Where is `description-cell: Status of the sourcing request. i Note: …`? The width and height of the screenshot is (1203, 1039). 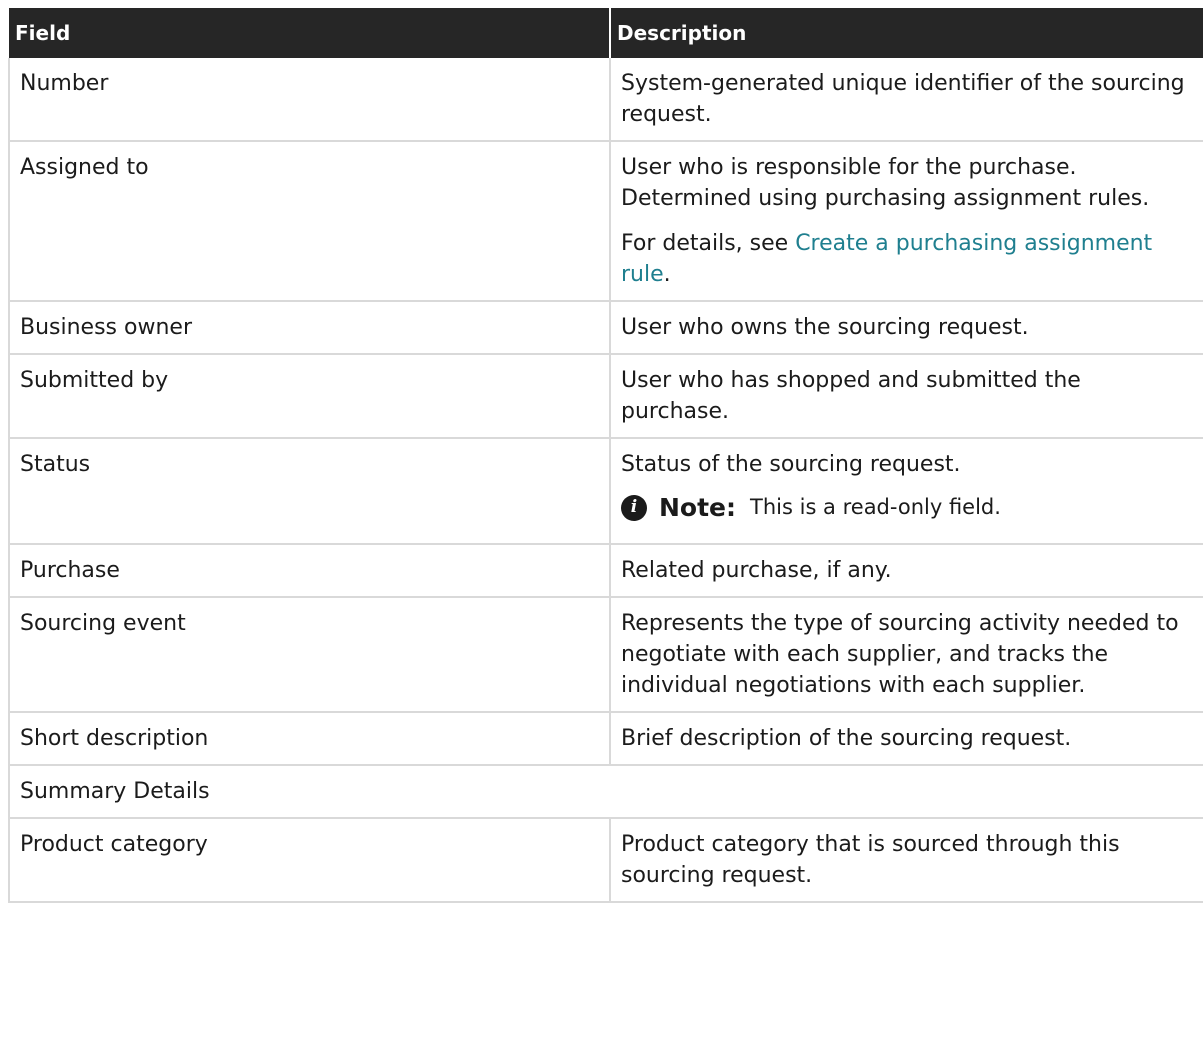
description-cell: Status of the sourcing request. i Note: … is located at coordinates (906, 491).